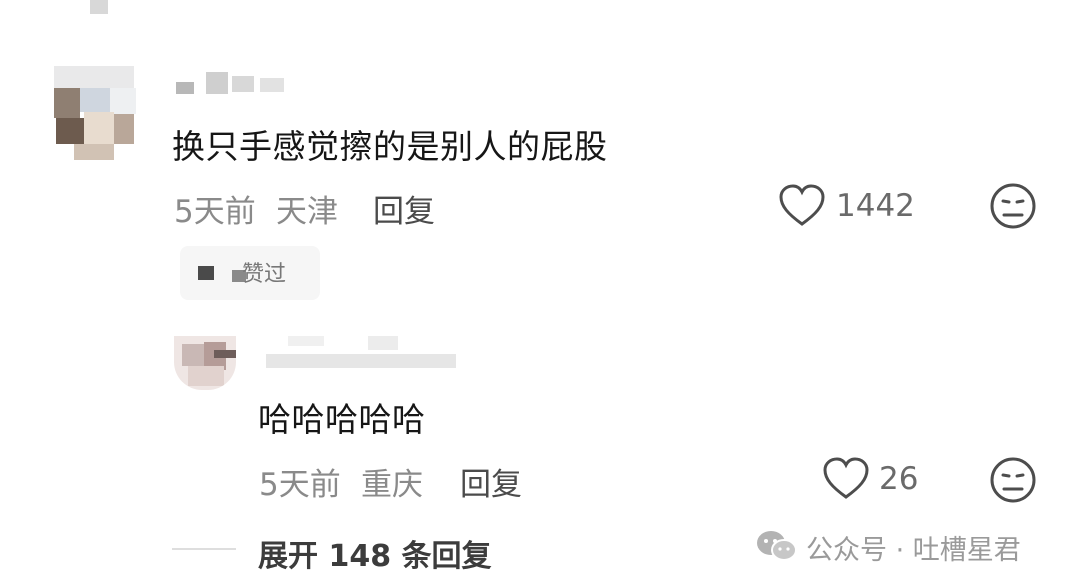  I want to click on expand-replies-button: 展开 148 条回复, so click(375, 553).